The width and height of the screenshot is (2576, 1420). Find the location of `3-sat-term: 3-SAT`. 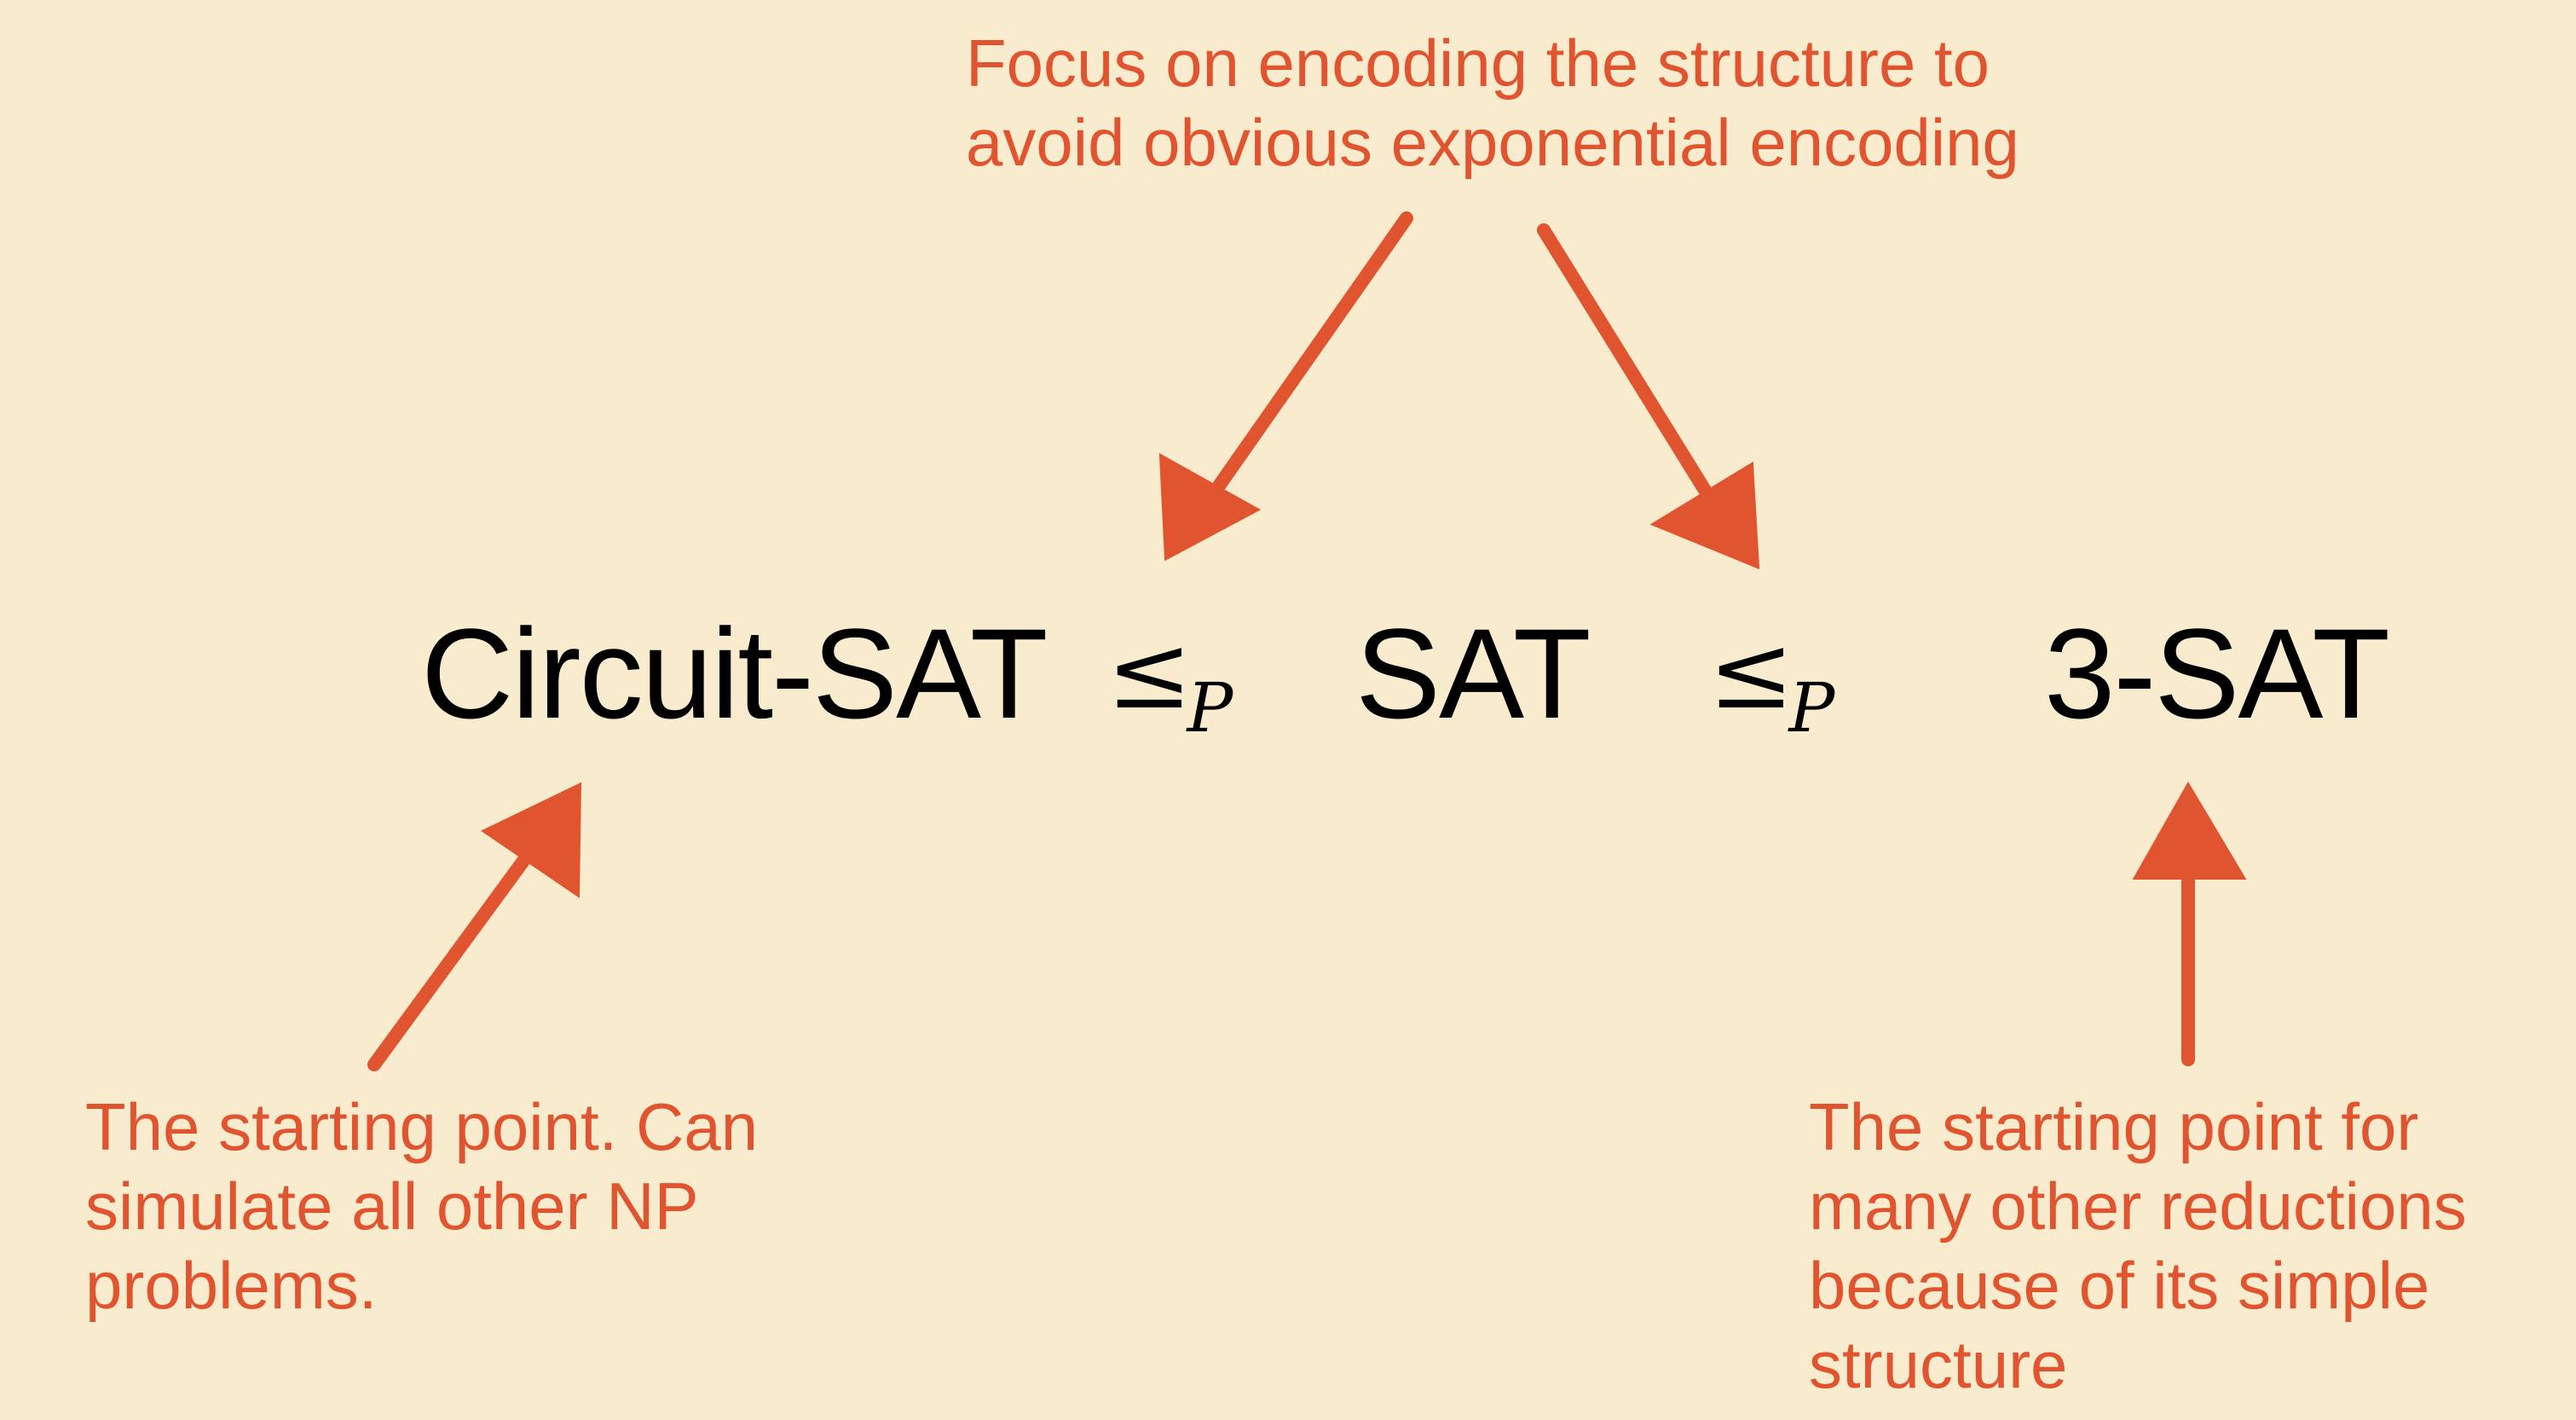

3-sat-term: 3-SAT is located at coordinates (2217, 673).